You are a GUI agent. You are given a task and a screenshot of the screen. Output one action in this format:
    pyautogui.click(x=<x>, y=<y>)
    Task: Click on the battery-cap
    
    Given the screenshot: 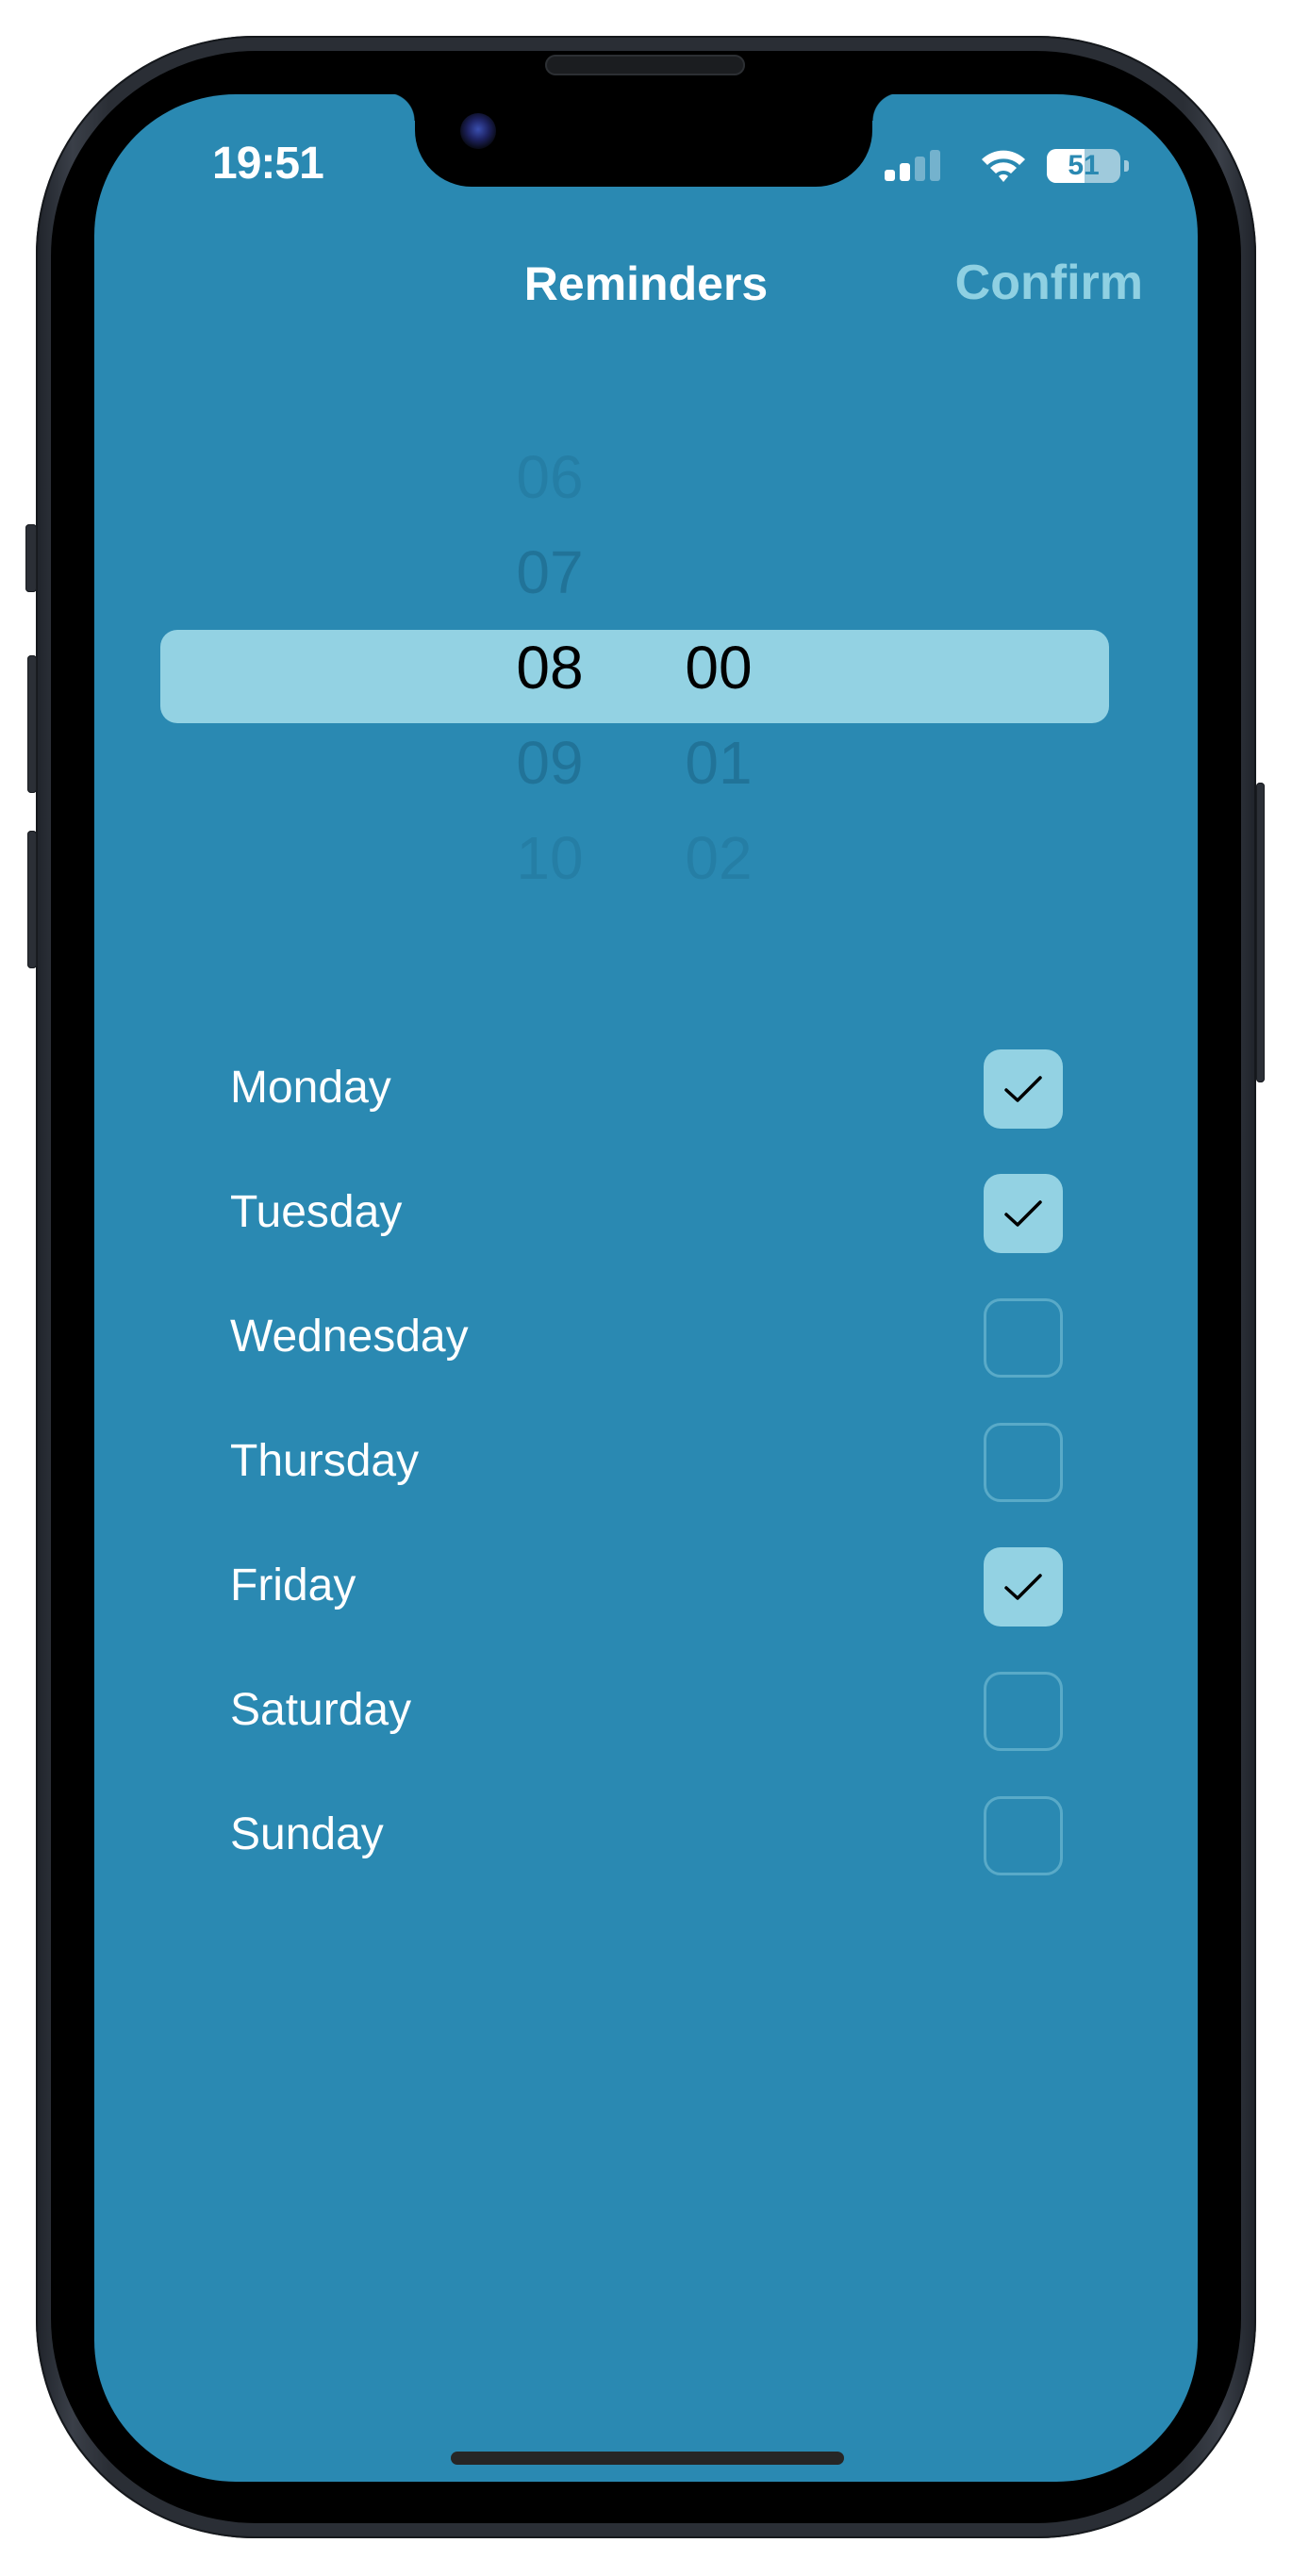 What is the action you would take?
    pyautogui.click(x=1126, y=166)
    